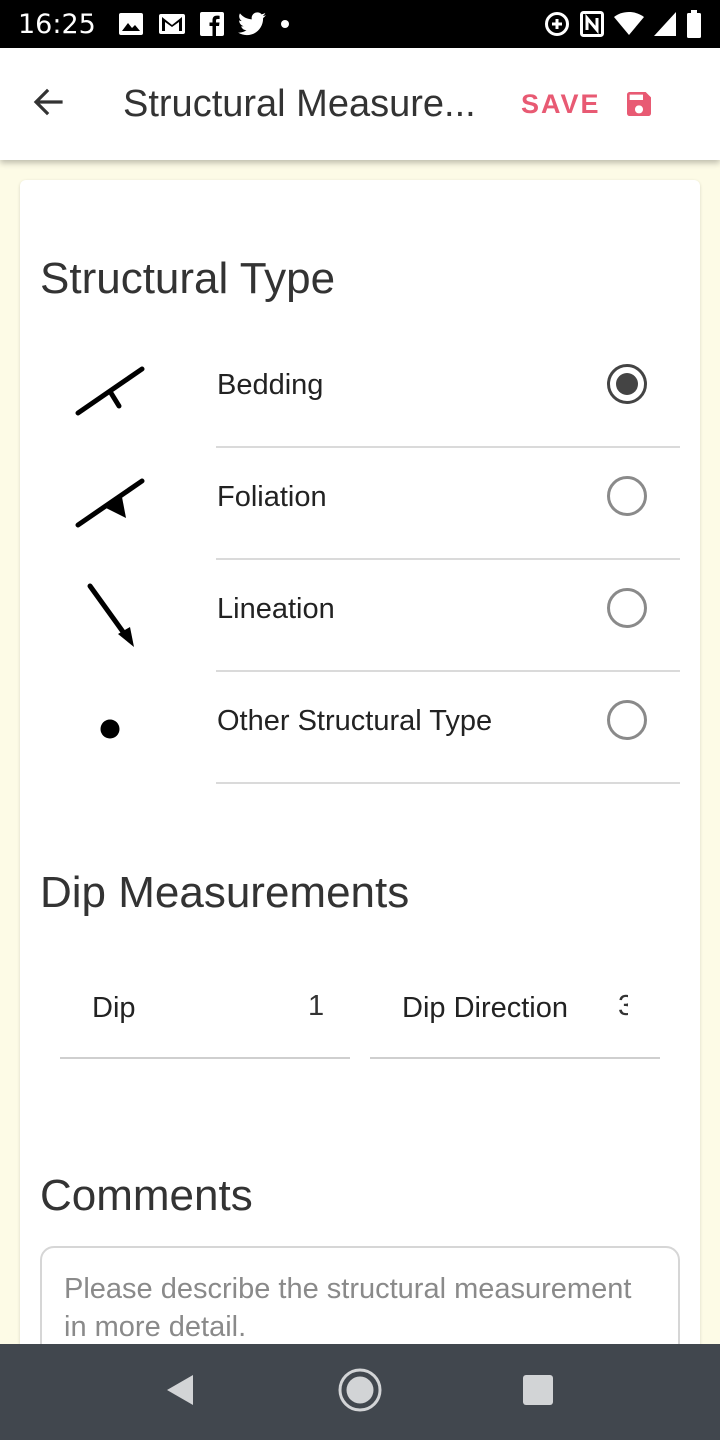 The width and height of the screenshot is (720, 1440). Describe the element at coordinates (515, 1058) in the screenshot. I see `dip-direction-underline` at that location.